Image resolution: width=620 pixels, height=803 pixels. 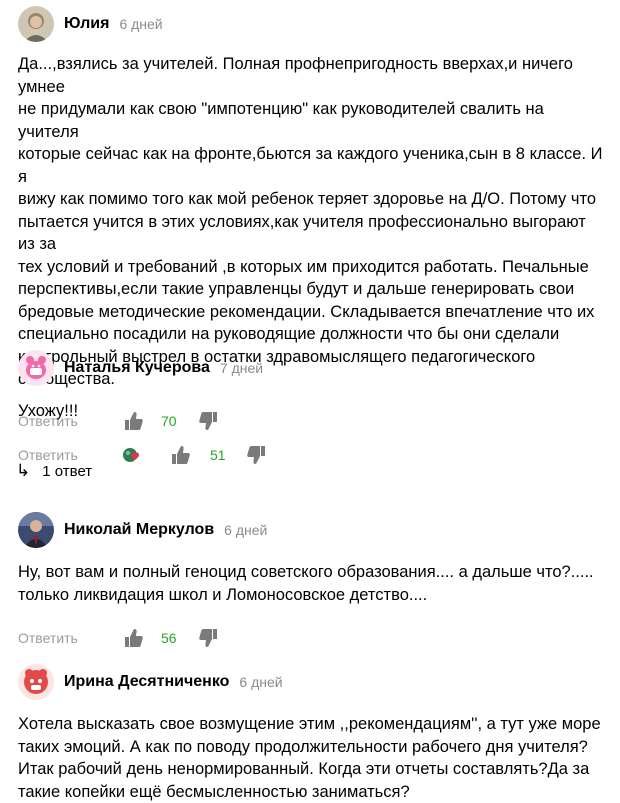 I want to click on show-replies-button: ↳ 1 ответ, so click(x=54, y=471).